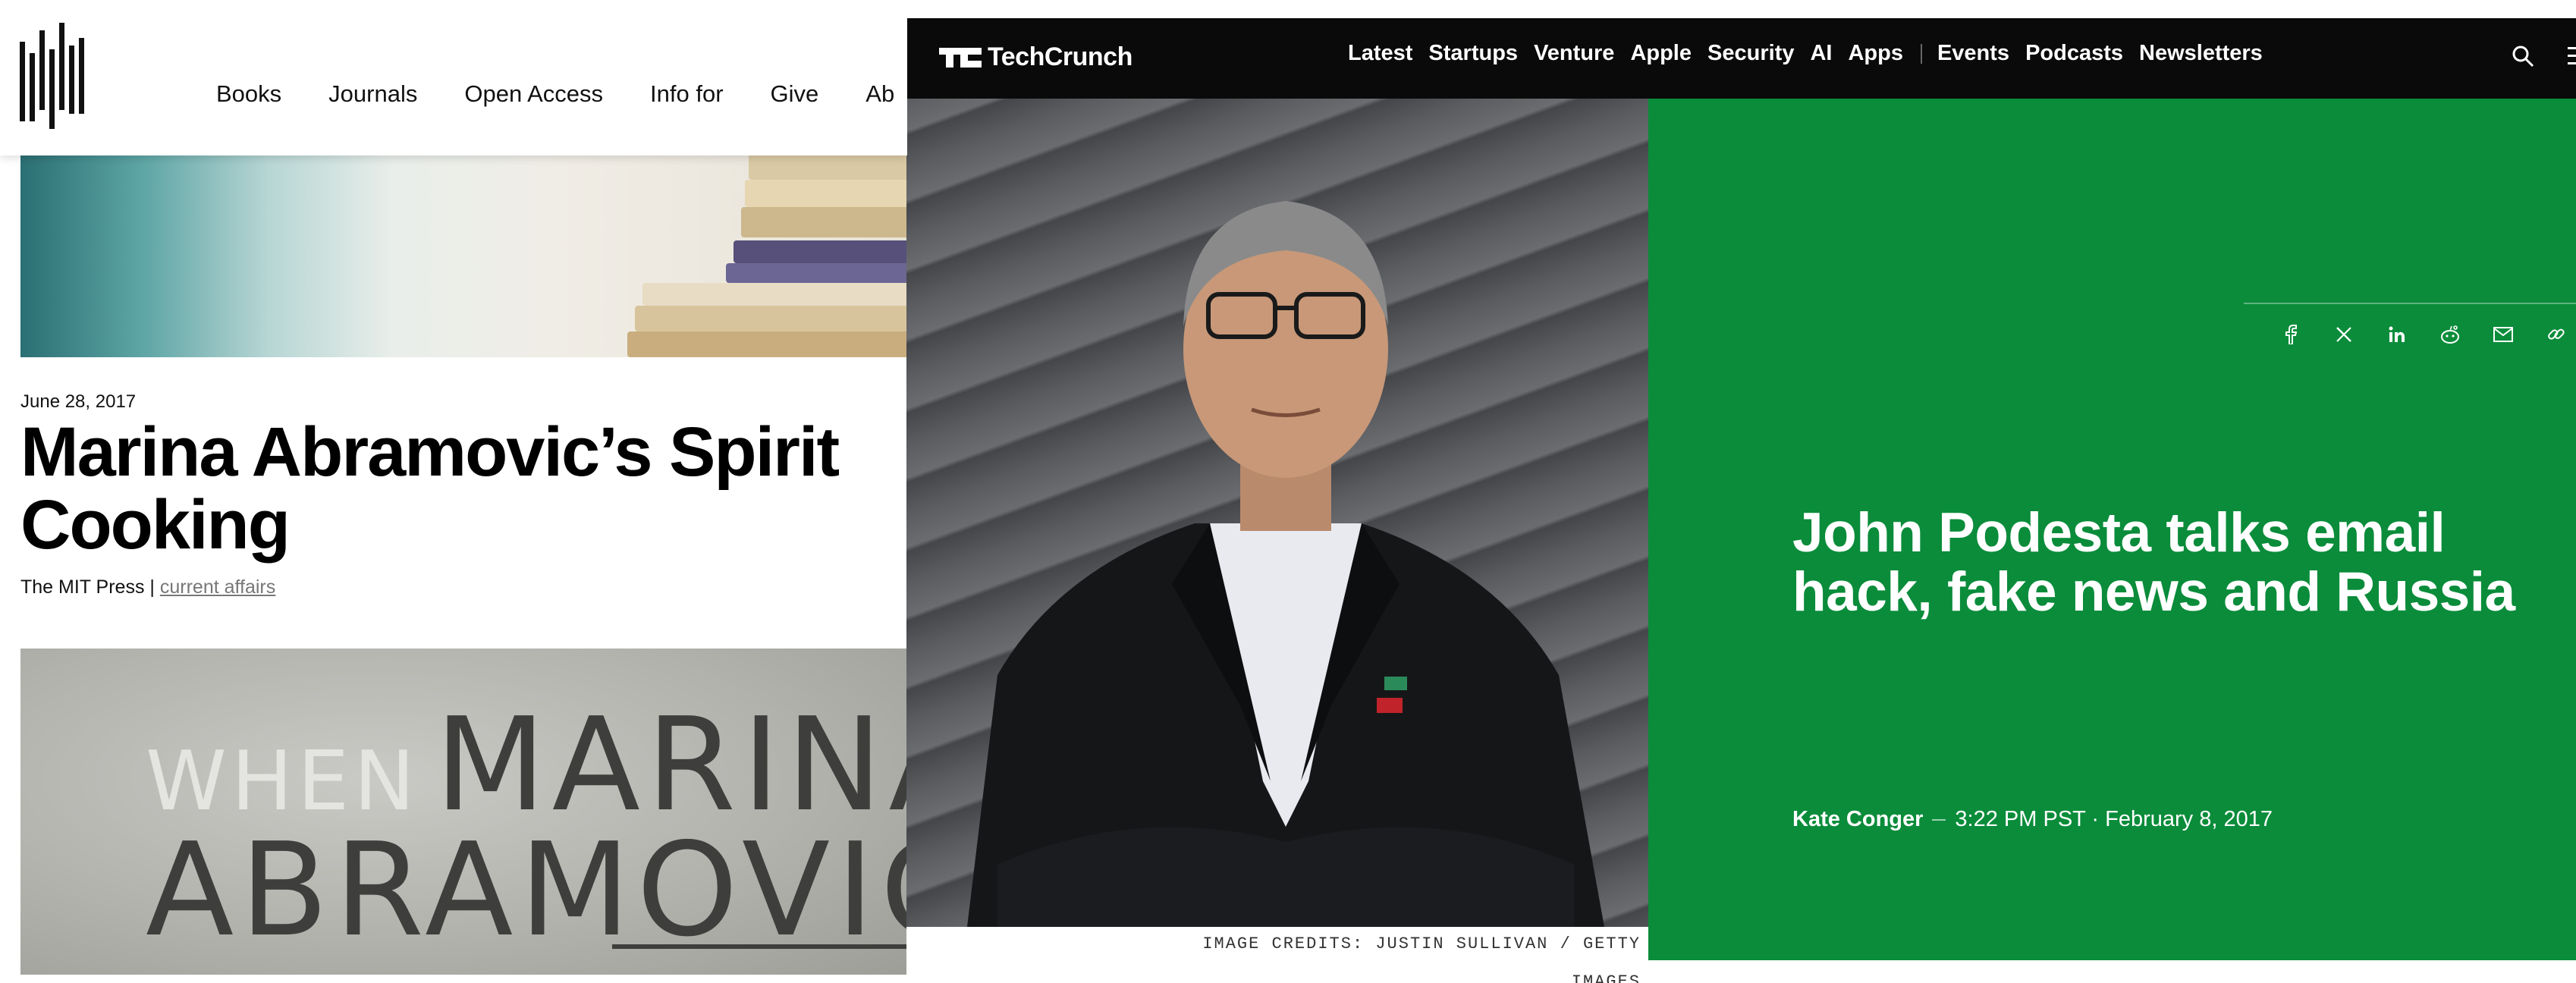 This screenshot has height=983, width=2576. I want to click on tc-nav-events: Events, so click(1973, 53).